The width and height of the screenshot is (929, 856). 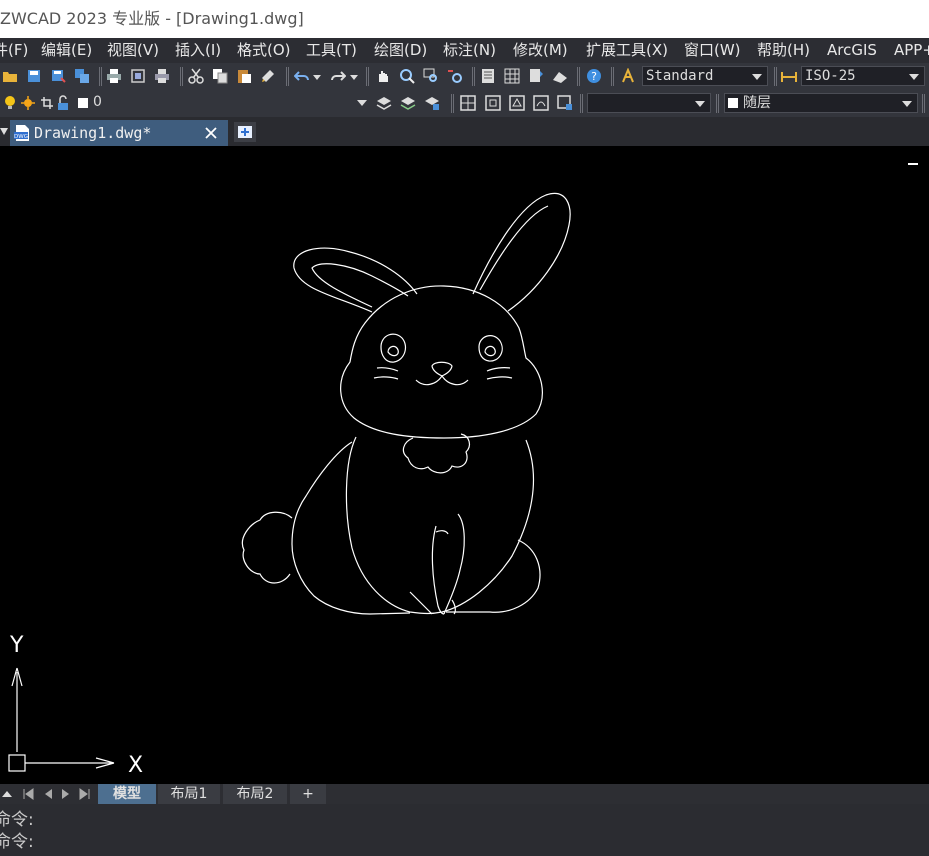 I want to click on viewport-clip-icon, so click(x=565, y=103).